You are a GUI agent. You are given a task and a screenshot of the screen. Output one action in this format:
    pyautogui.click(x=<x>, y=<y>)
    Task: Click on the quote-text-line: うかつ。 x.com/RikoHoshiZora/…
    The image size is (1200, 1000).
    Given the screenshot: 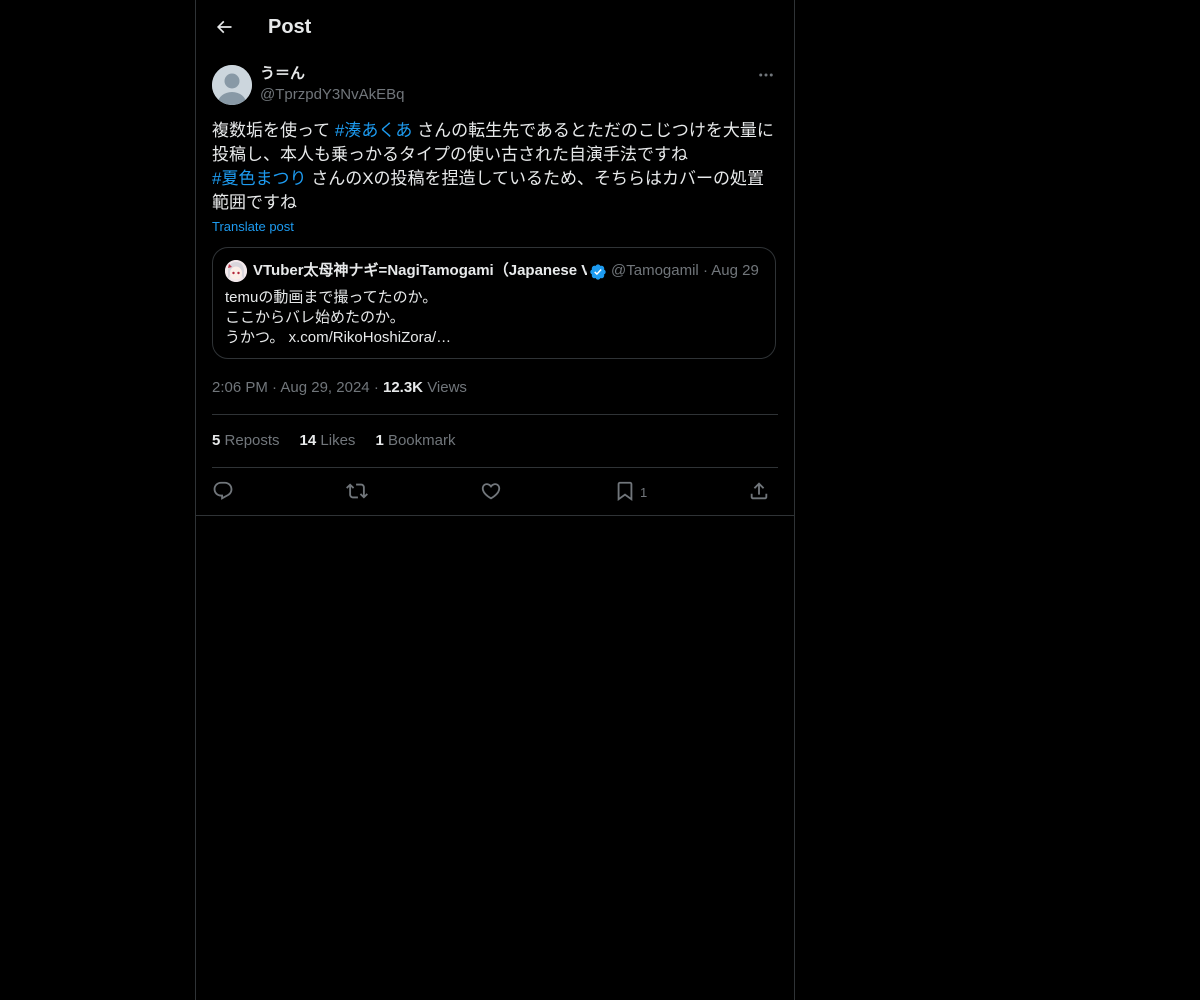 What is the action you would take?
    pyautogui.click(x=338, y=337)
    